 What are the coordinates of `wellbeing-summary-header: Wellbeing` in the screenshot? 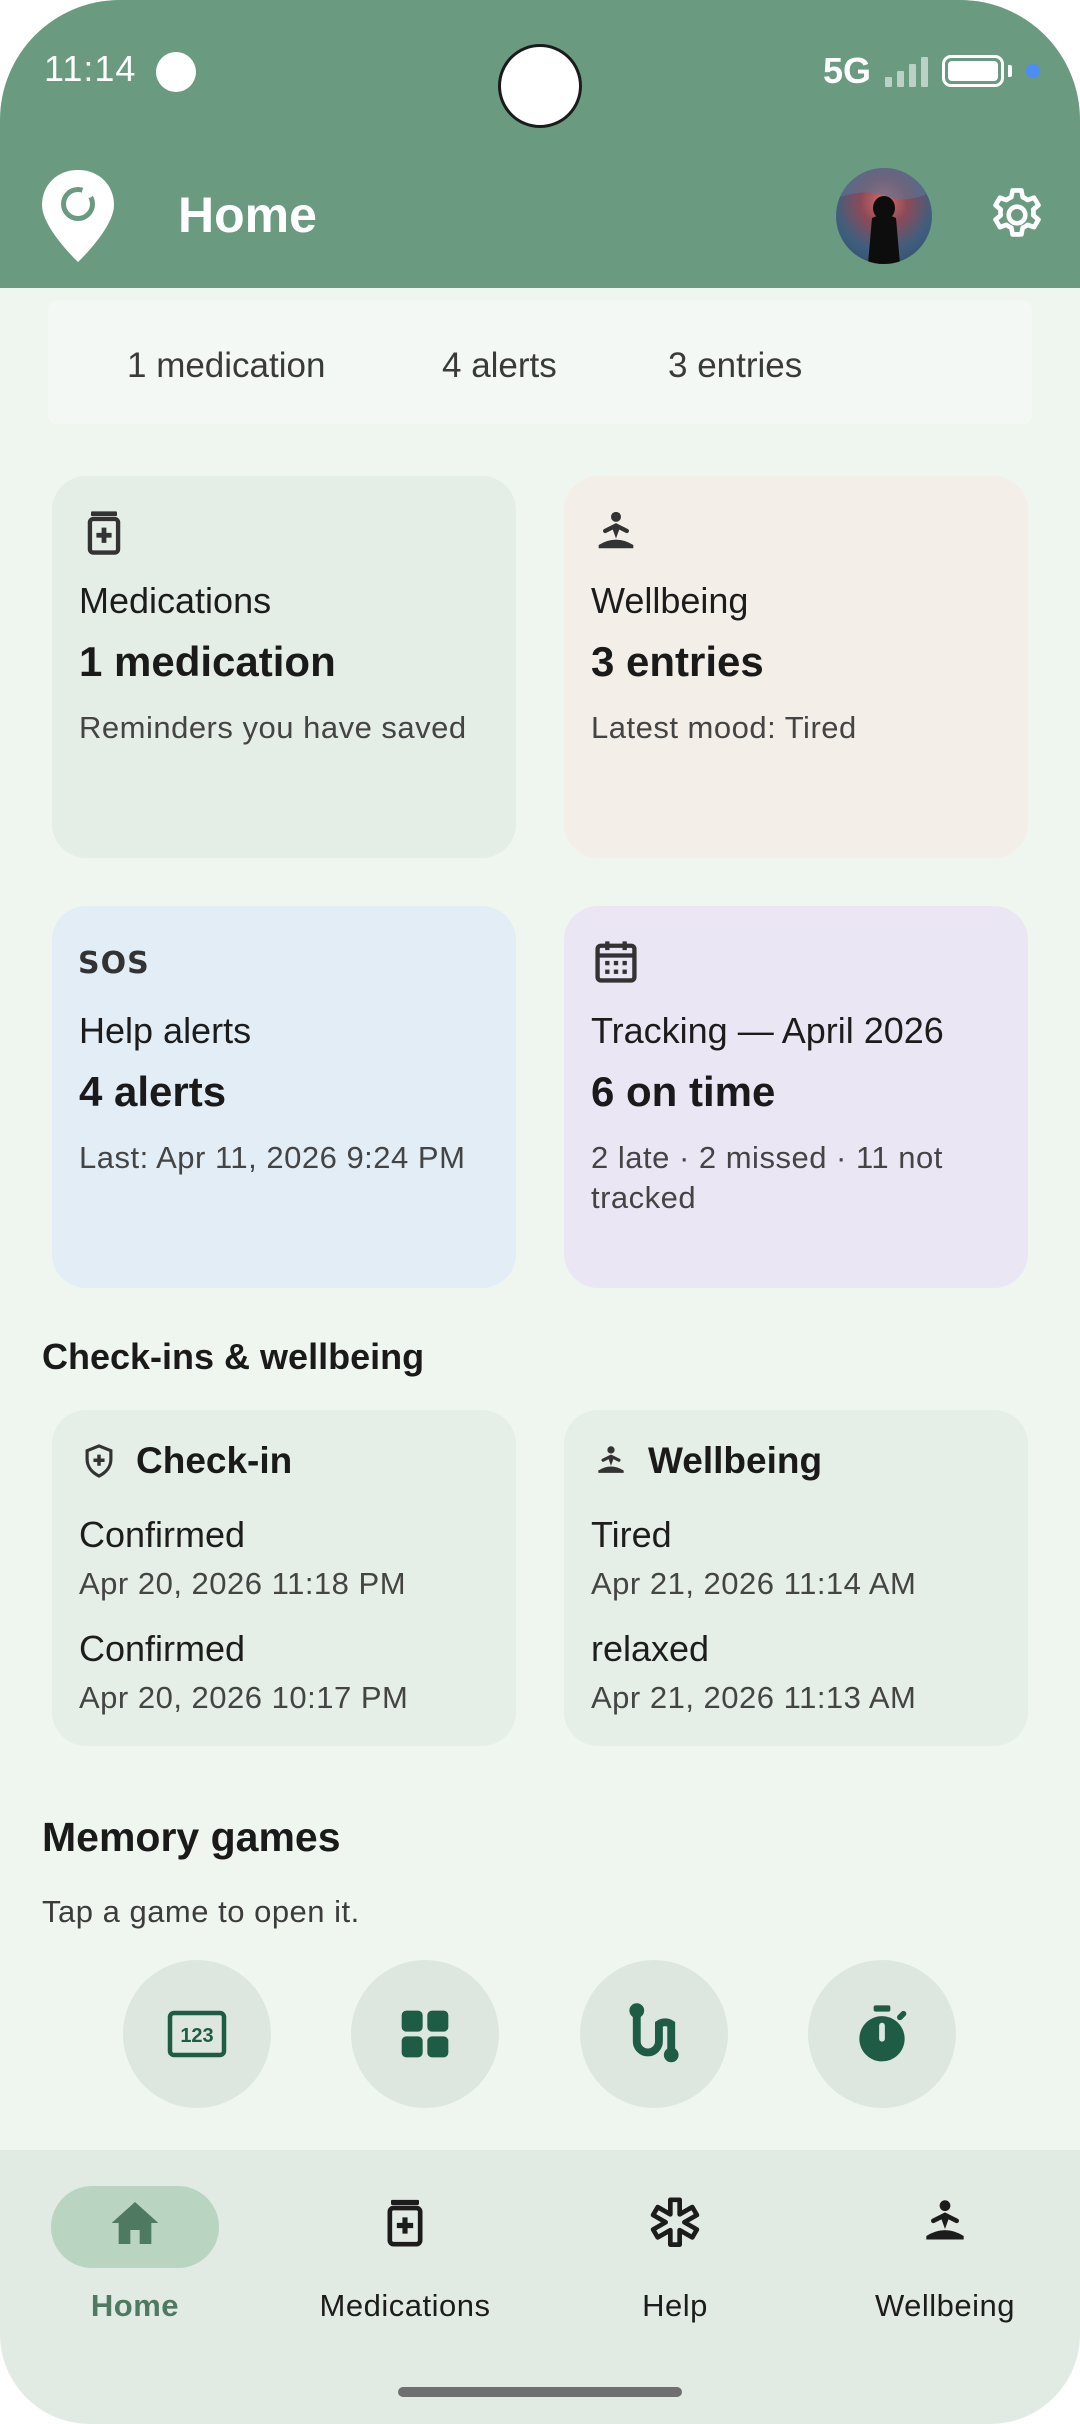 It's located at (707, 1461).